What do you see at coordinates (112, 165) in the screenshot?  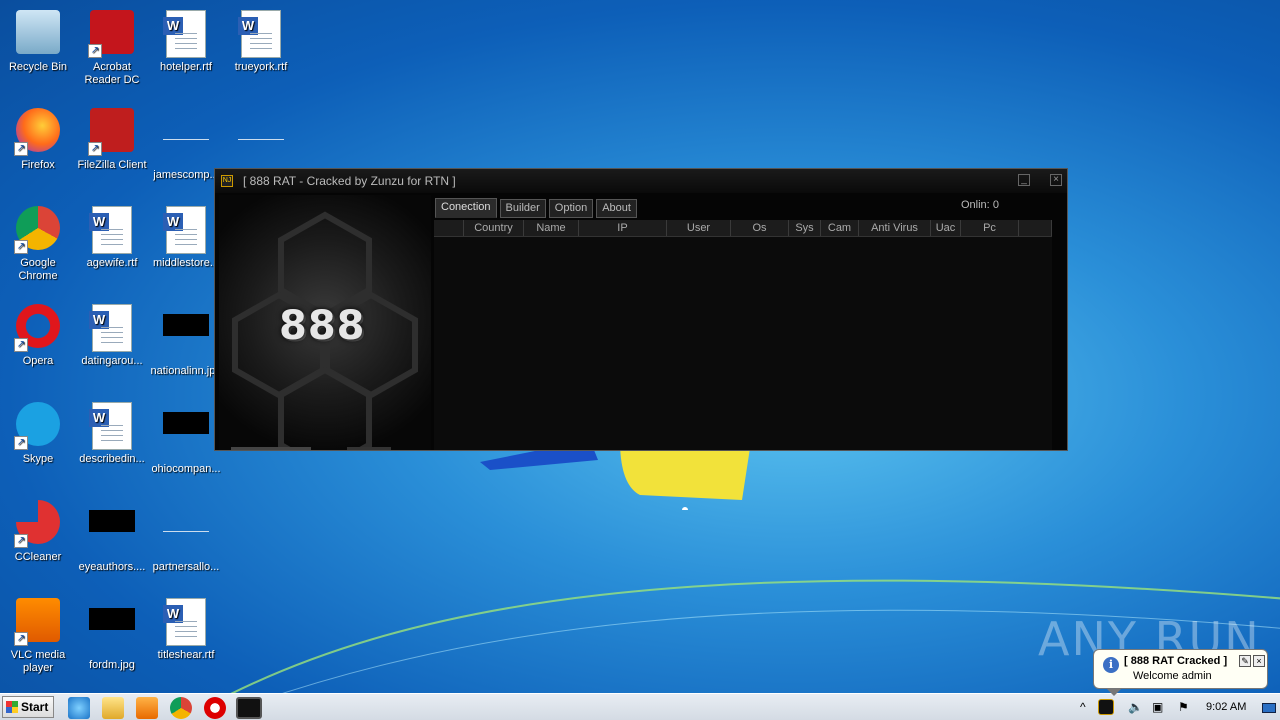 I see `desktop-icon-label: FileZilla Client` at bounding box center [112, 165].